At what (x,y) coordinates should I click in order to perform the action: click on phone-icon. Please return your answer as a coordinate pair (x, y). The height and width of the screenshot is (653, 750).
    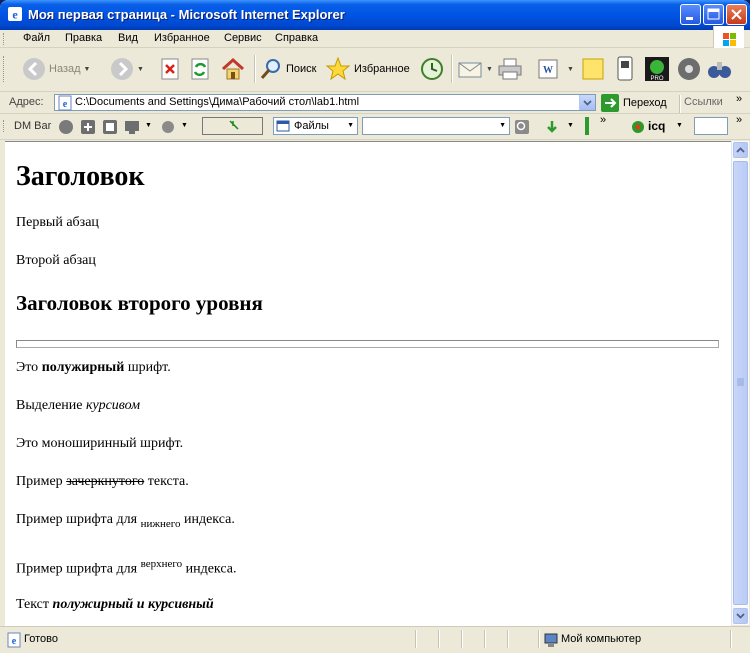
    Looking at the image, I should click on (625, 68).